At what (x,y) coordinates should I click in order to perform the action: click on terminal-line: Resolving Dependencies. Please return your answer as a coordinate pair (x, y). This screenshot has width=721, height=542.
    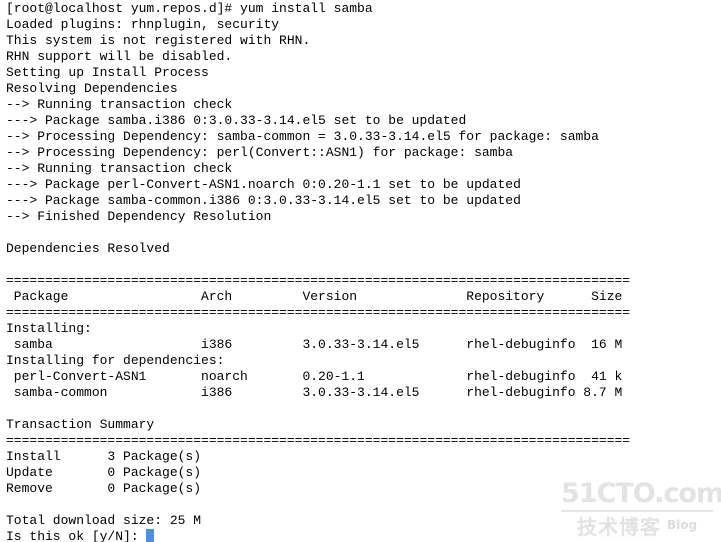
    Looking at the image, I should click on (92, 88).